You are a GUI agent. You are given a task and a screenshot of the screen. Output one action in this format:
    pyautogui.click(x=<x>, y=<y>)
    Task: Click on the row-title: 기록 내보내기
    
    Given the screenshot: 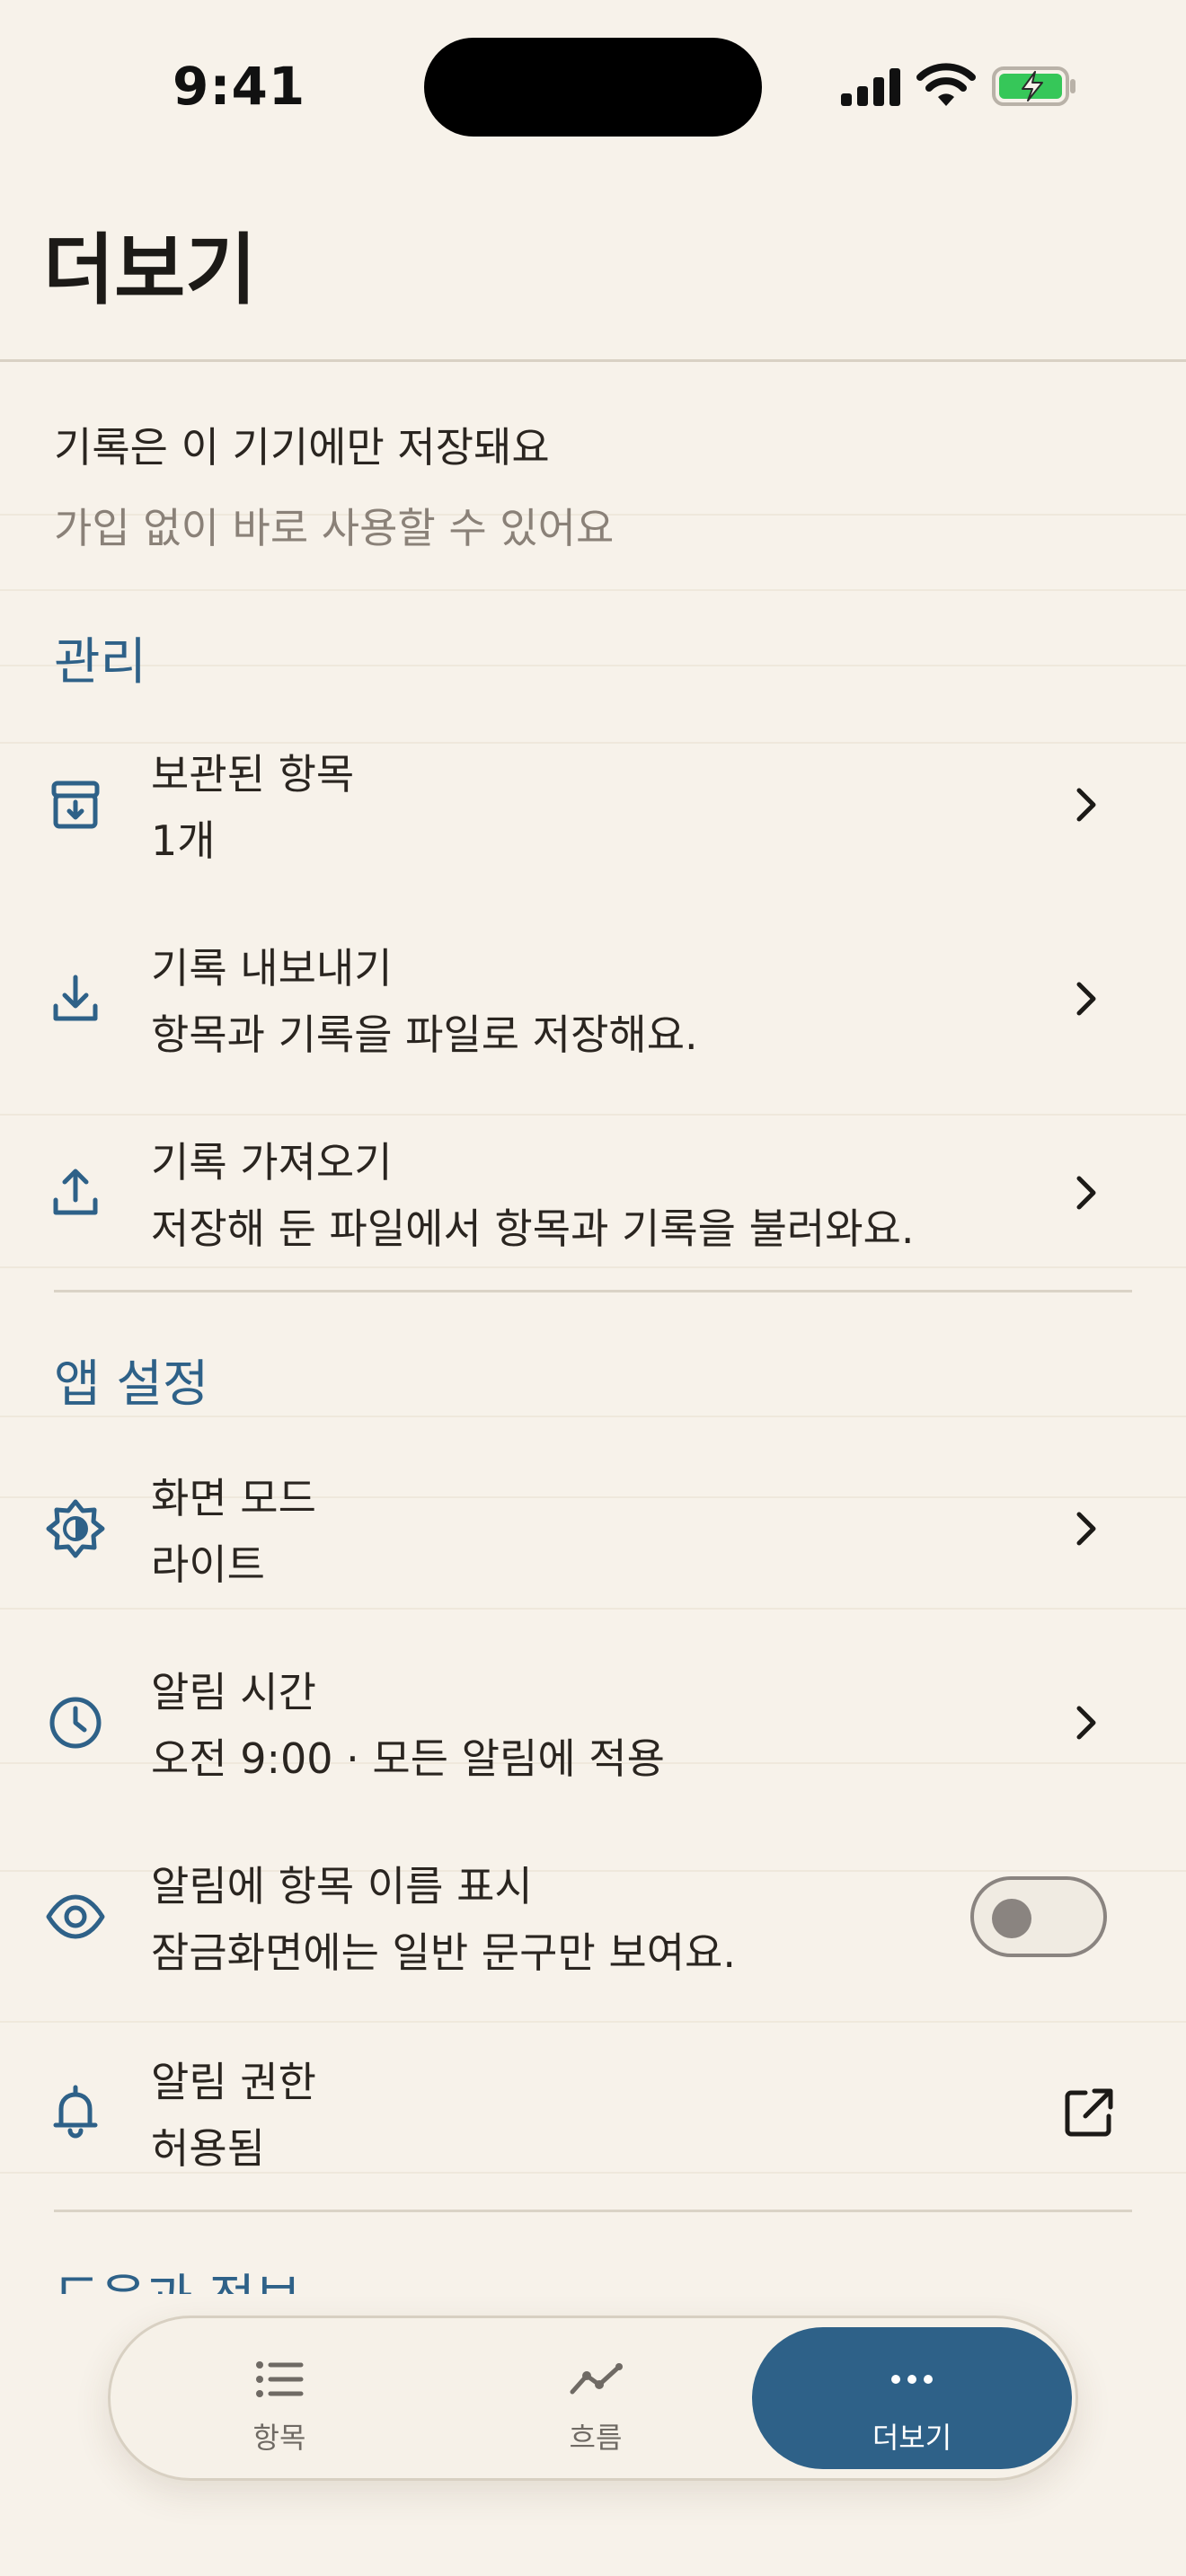 What is the action you would take?
    pyautogui.click(x=272, y=968)
    